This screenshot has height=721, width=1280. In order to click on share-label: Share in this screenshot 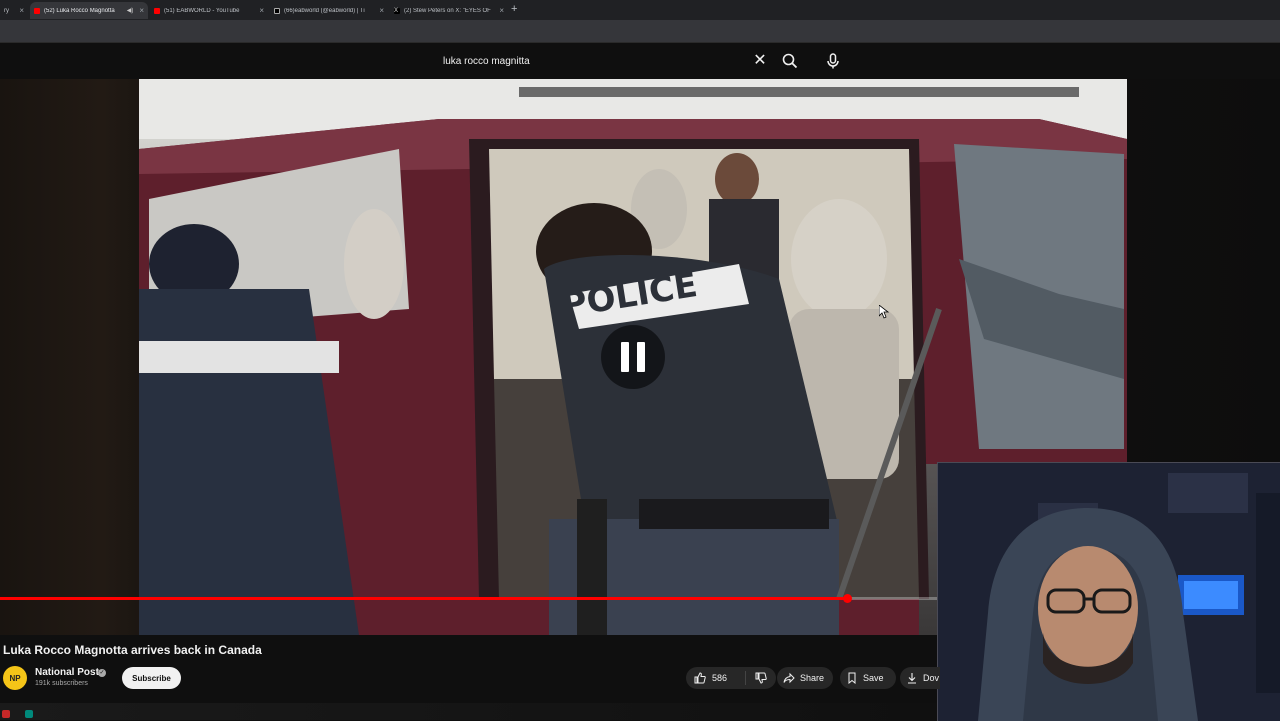, I will do `click(812, 678)`.